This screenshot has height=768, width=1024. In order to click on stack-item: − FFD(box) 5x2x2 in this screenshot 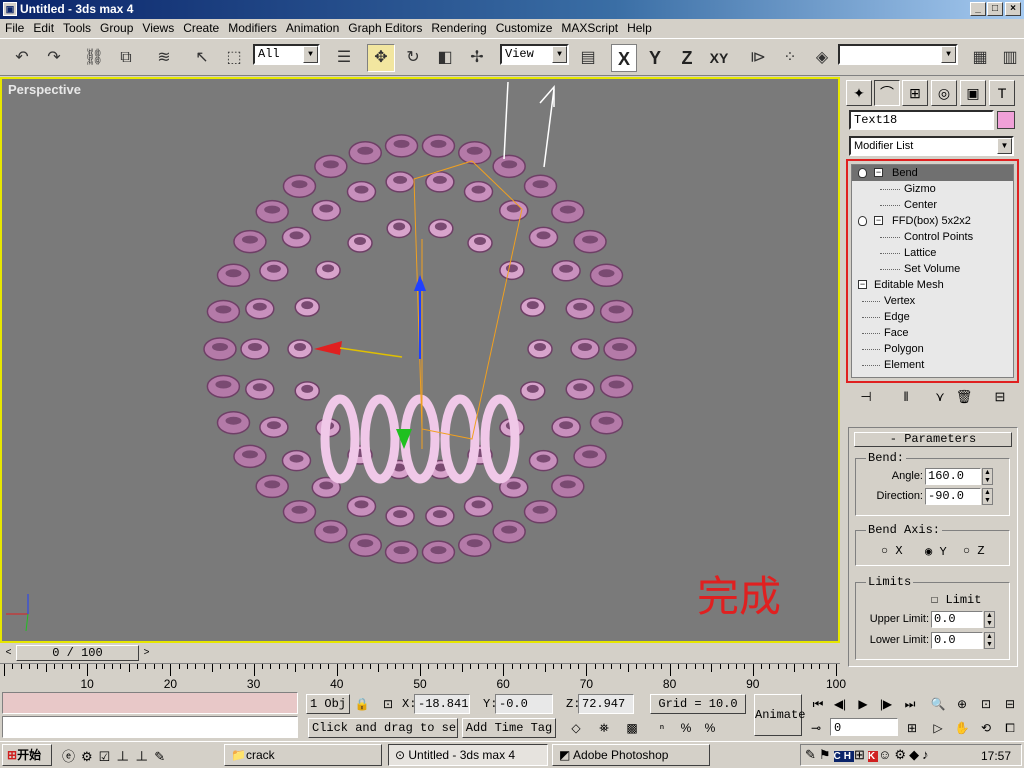, I will do `click(932, 221)`.